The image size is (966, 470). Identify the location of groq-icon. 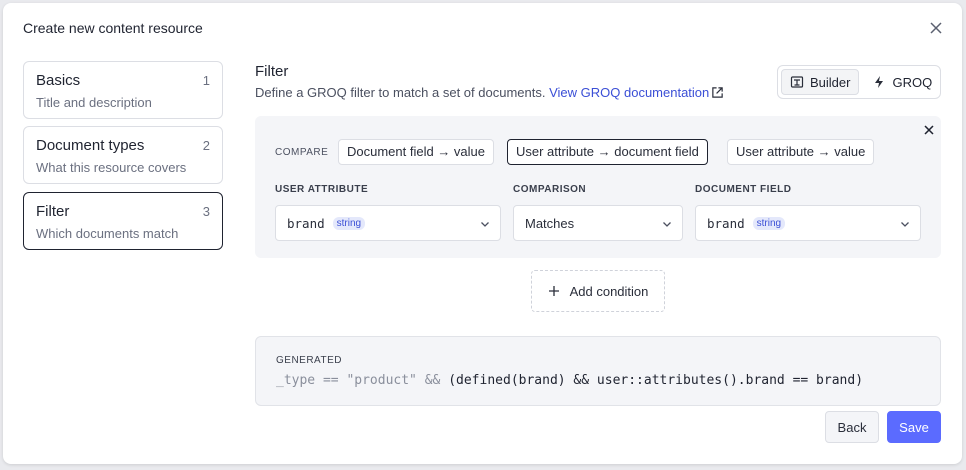
(879, 82).